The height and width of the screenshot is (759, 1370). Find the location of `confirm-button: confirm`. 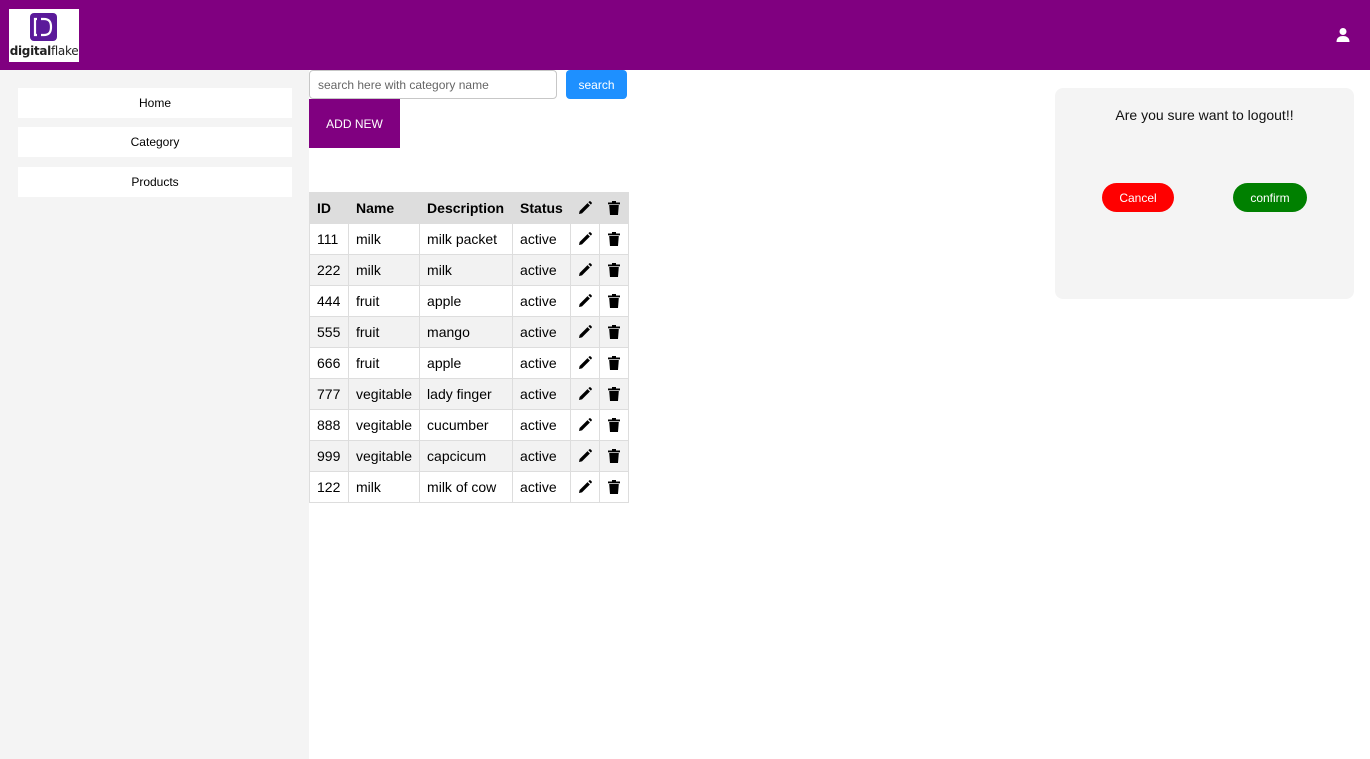

confirm-button: confirm is located at coordinates (1270, 197).